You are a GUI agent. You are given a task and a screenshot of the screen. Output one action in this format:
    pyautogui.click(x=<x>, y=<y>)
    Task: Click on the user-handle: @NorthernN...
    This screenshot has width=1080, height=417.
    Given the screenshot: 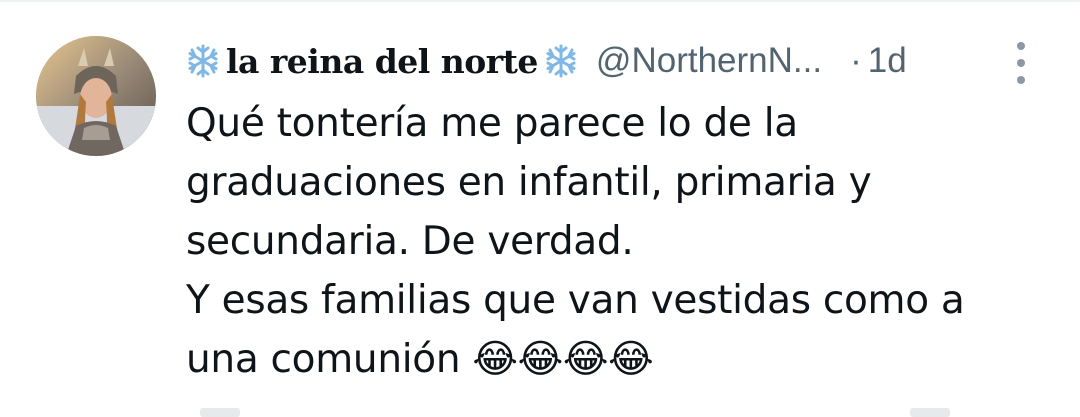 What is the action you would take?
    pyautogui.click(x=709, y=61)
    